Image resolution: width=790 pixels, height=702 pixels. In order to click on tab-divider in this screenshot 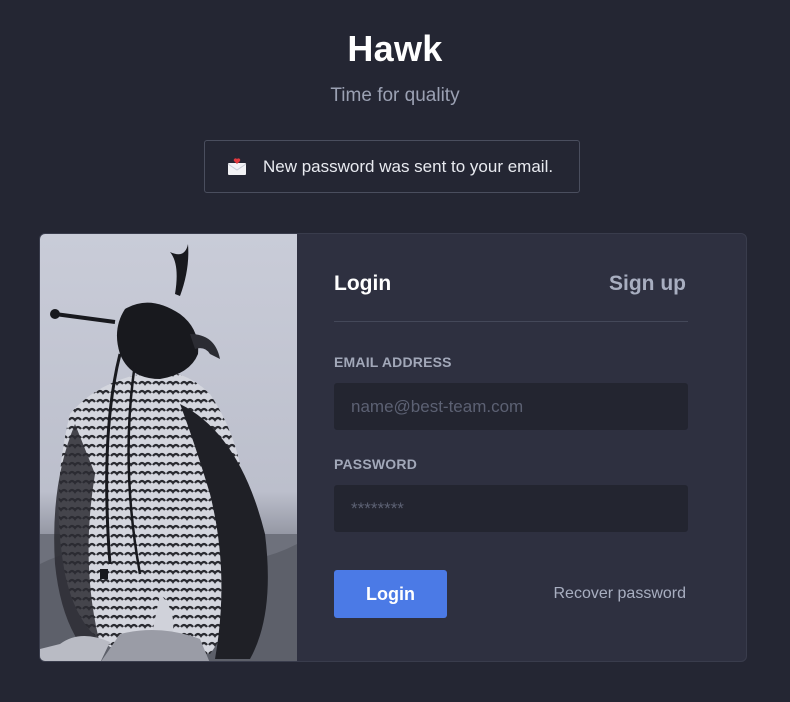, I will do `click(511, 321)`.